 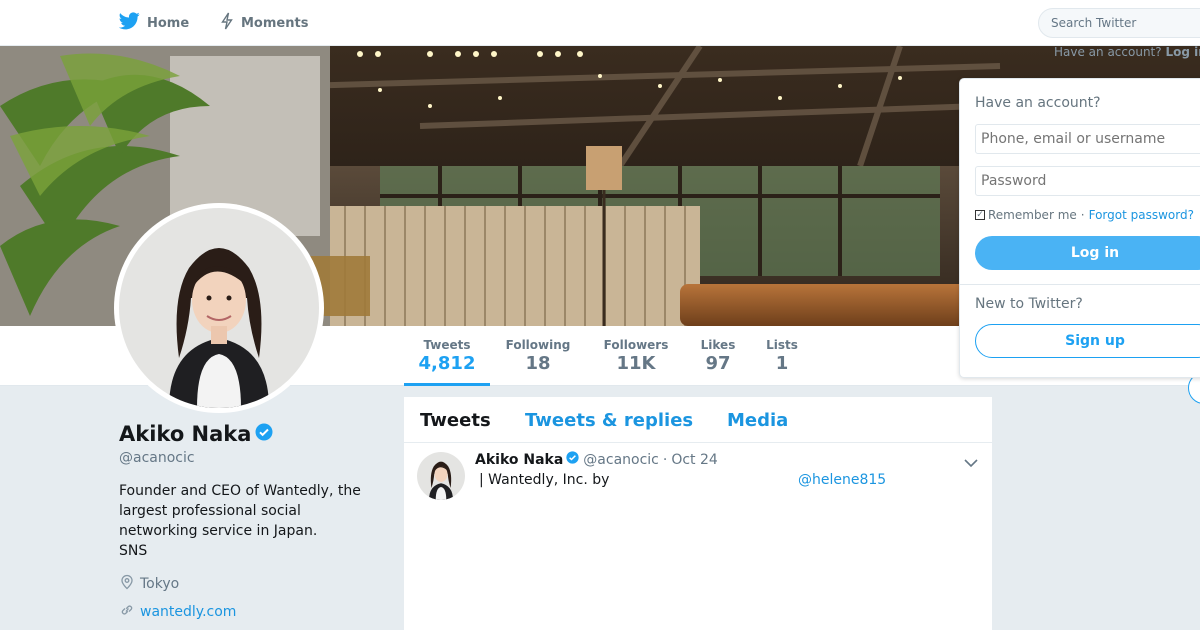 What do you see at coordinates (757, 420) in the screenshot?
I see `tab-media: Media` at bounding box center [757, 420].